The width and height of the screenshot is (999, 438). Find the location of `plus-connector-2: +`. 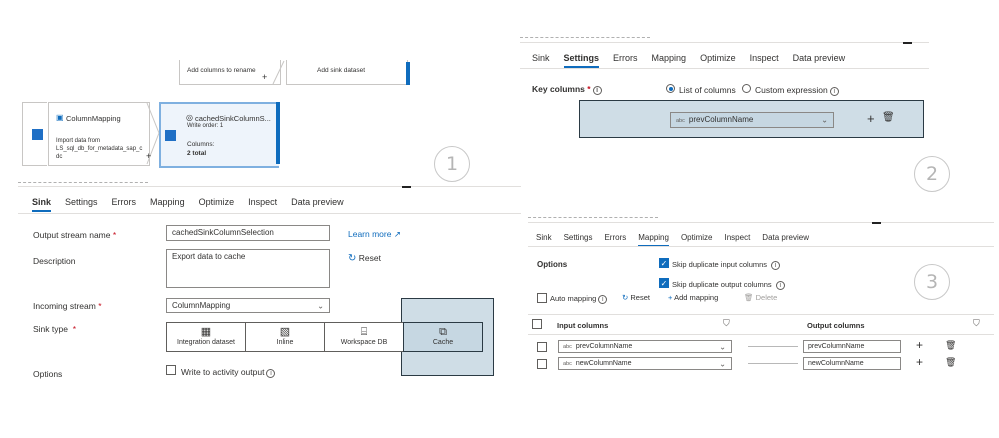

plus-connector-2: + is located at coordinates (148, 156).